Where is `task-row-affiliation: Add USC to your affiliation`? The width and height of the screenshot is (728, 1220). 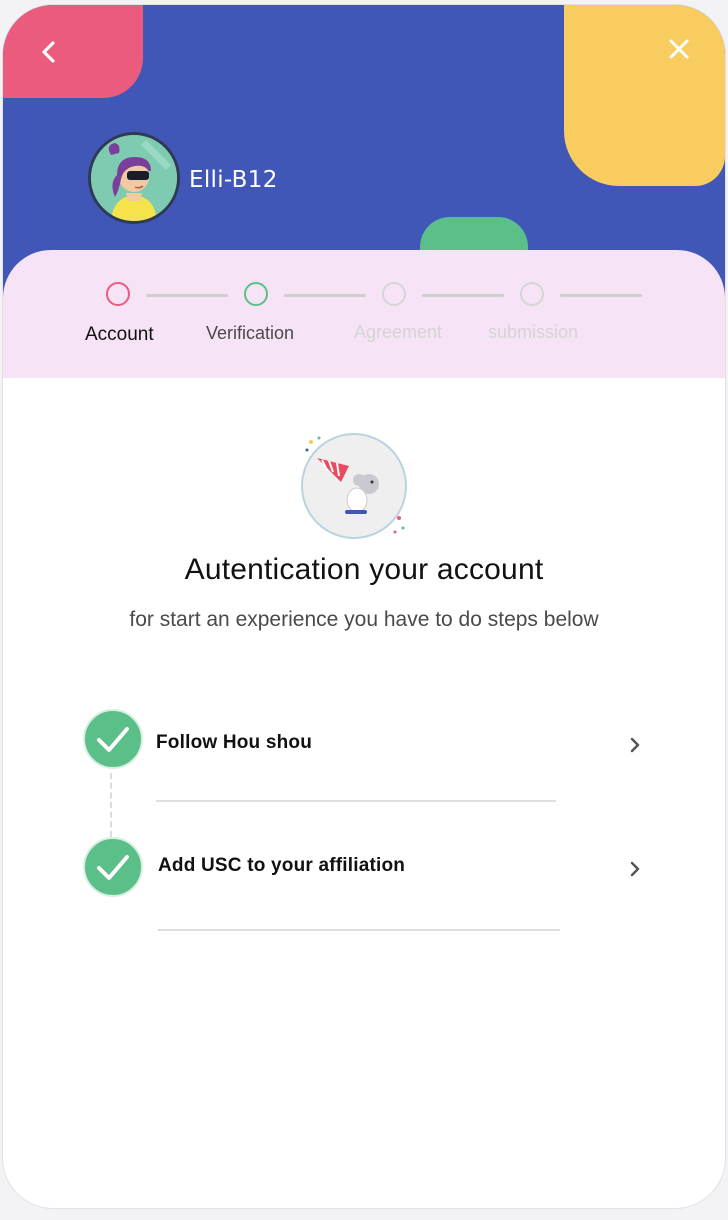
task-row-affiliation: Add USC to your affiliation is located at coordinates (368, 868).